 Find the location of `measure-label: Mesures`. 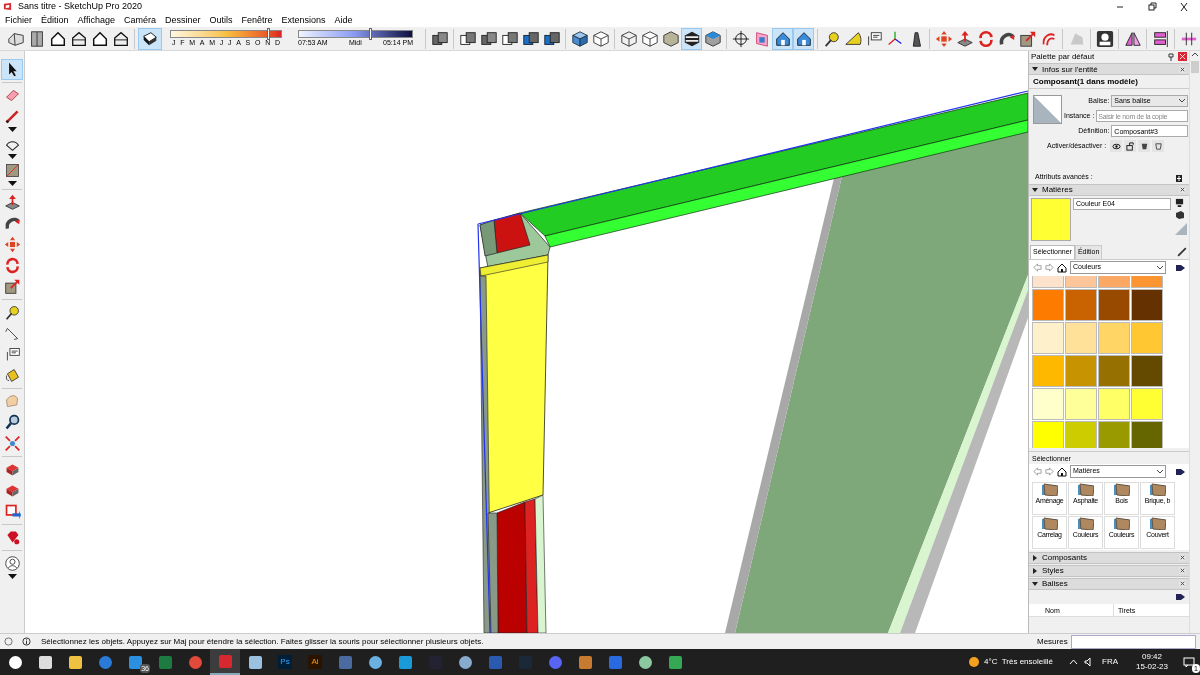

measure-label: Mesures is located at coordinates (1052, 641).